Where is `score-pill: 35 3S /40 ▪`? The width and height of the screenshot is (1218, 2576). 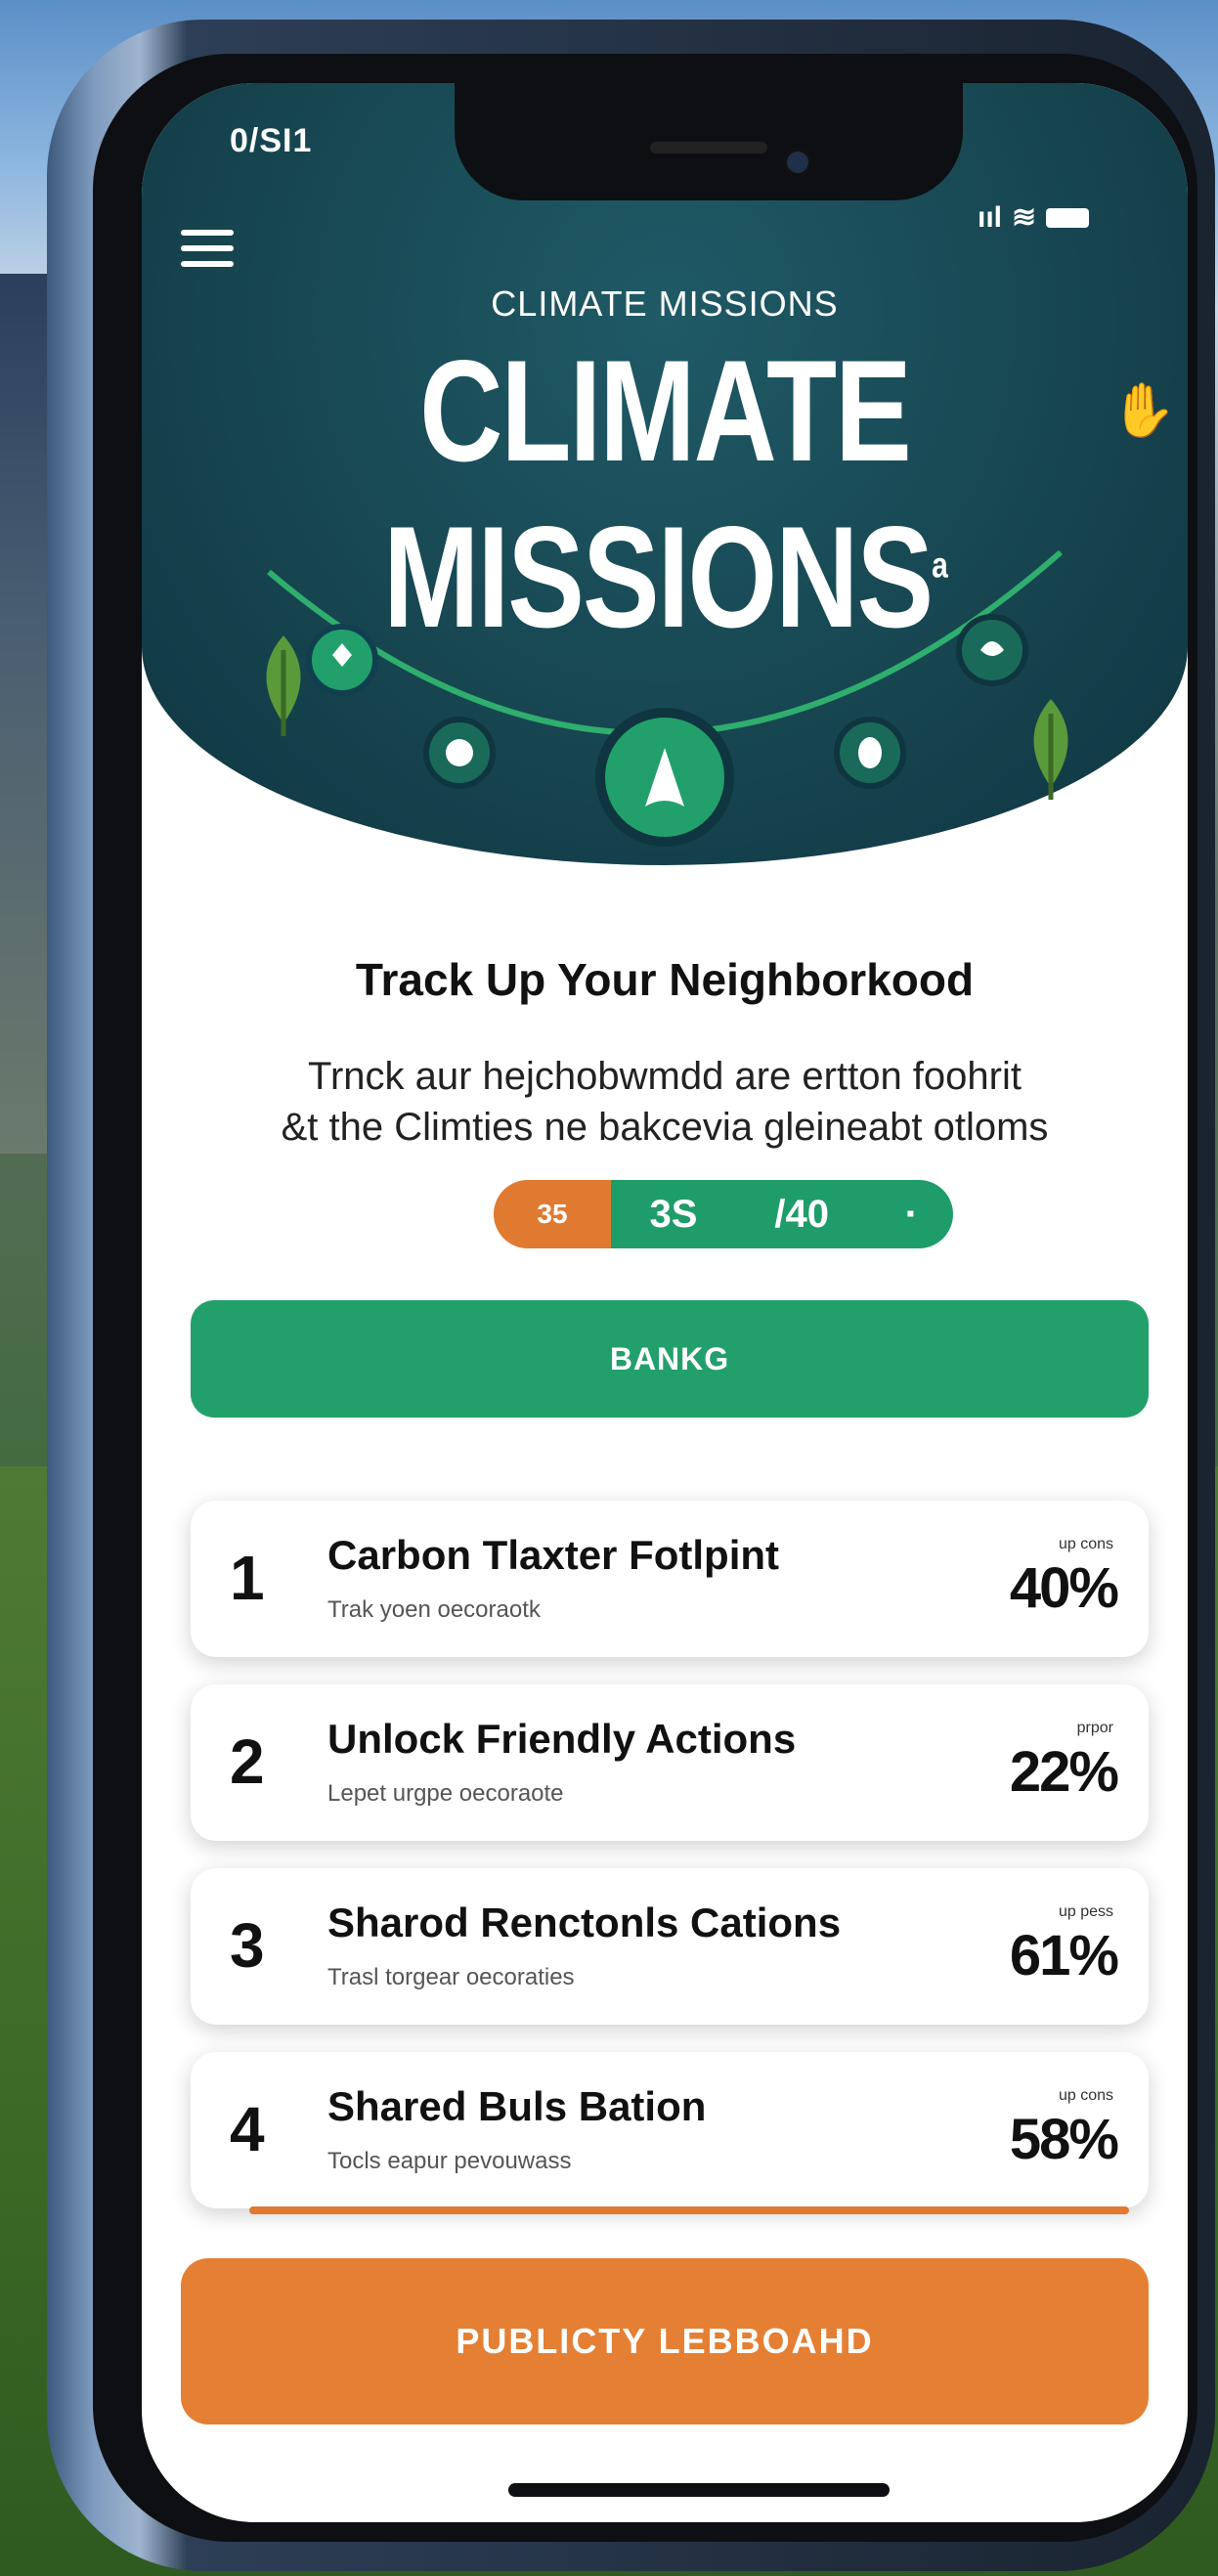 score-pill: 35 3S /40 ▪ is located at coordinates (723, 1214).